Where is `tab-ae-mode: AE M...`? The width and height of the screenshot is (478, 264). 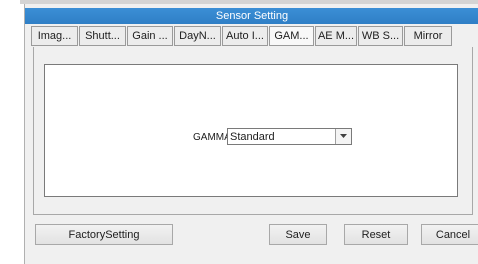
tab-ae-mode: AE M... is located at coordinates (336, 36).